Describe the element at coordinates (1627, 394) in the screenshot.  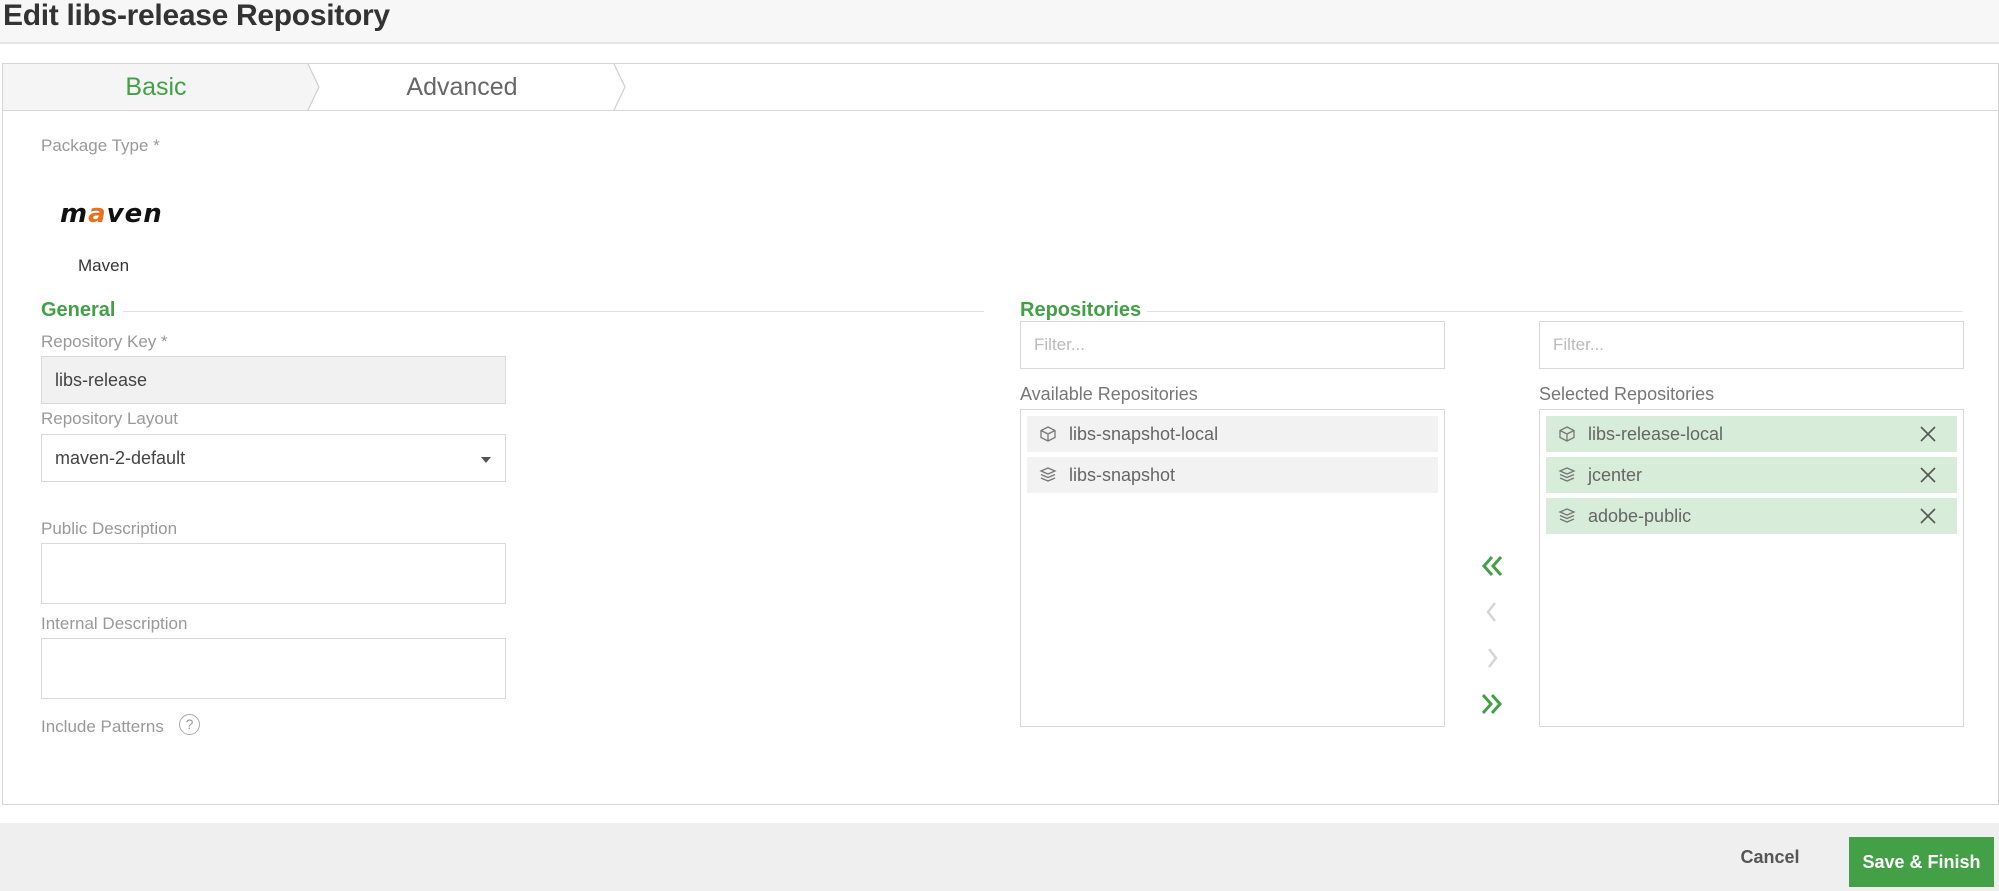
I see `selected-repositories-label: Selected Repositories` at that location.